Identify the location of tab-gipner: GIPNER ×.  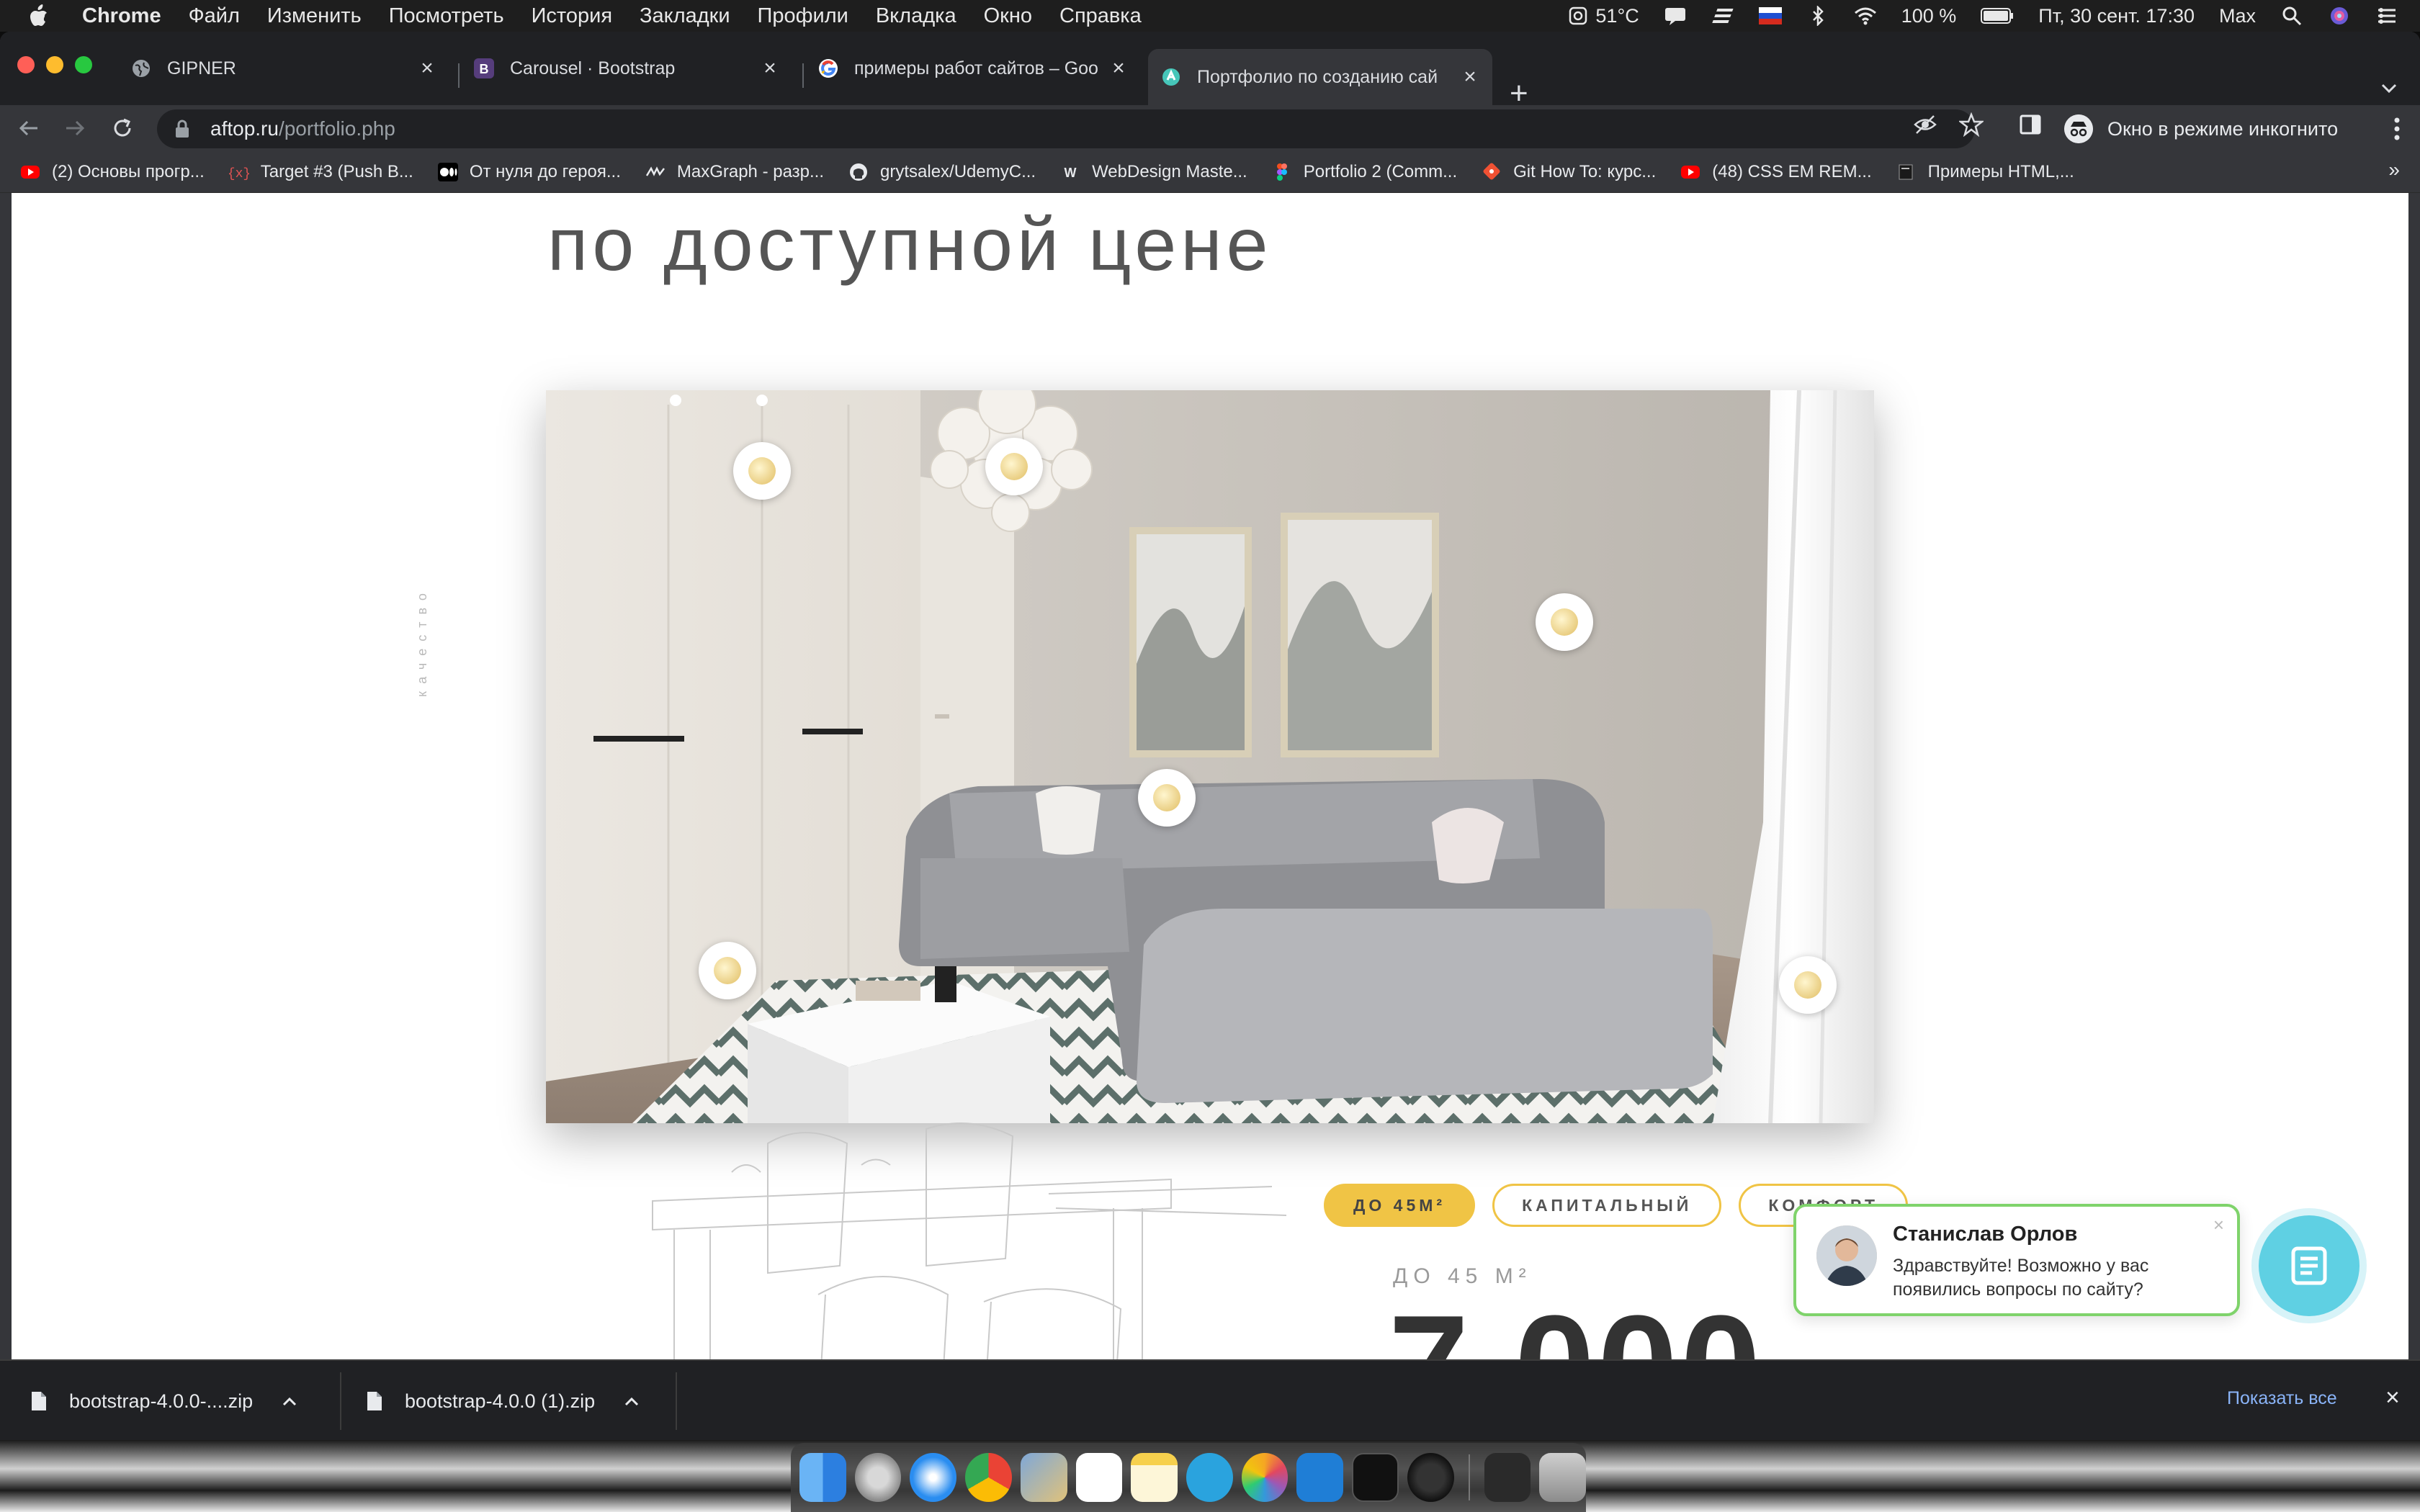
(283, 68).